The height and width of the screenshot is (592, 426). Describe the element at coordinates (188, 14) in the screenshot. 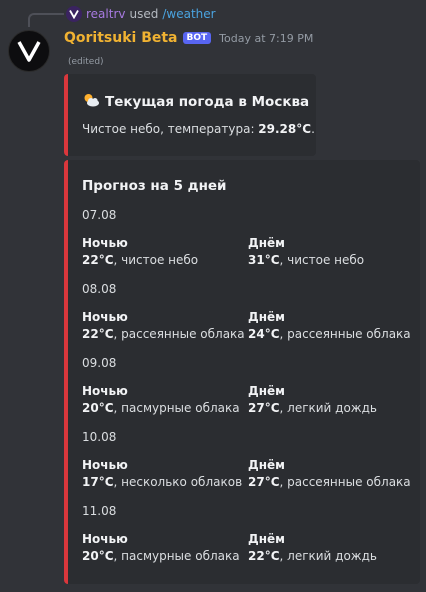

I see `reply-command: /weather` at that location.